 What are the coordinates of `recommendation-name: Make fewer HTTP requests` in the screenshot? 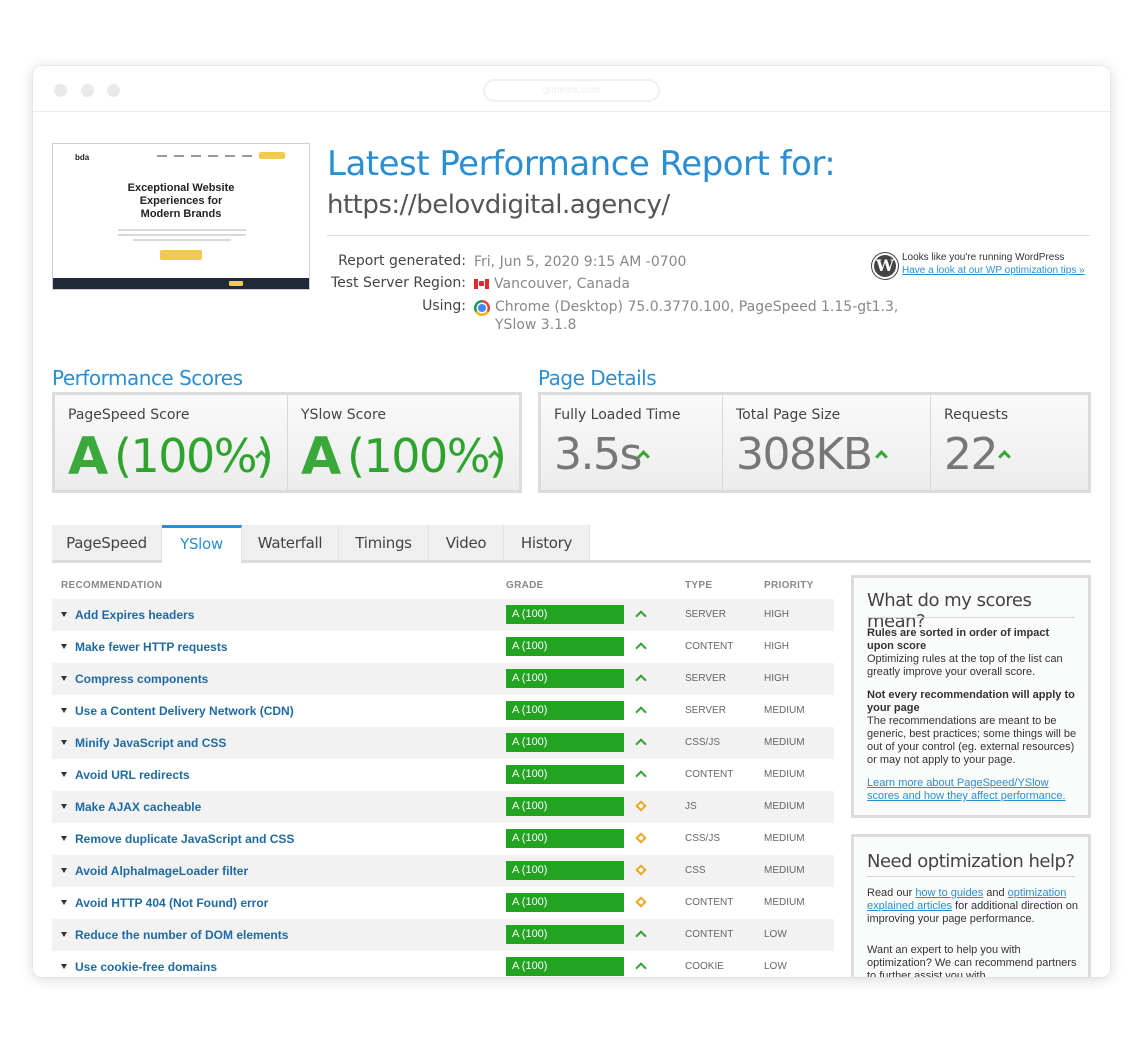 It's located at (151, 647).